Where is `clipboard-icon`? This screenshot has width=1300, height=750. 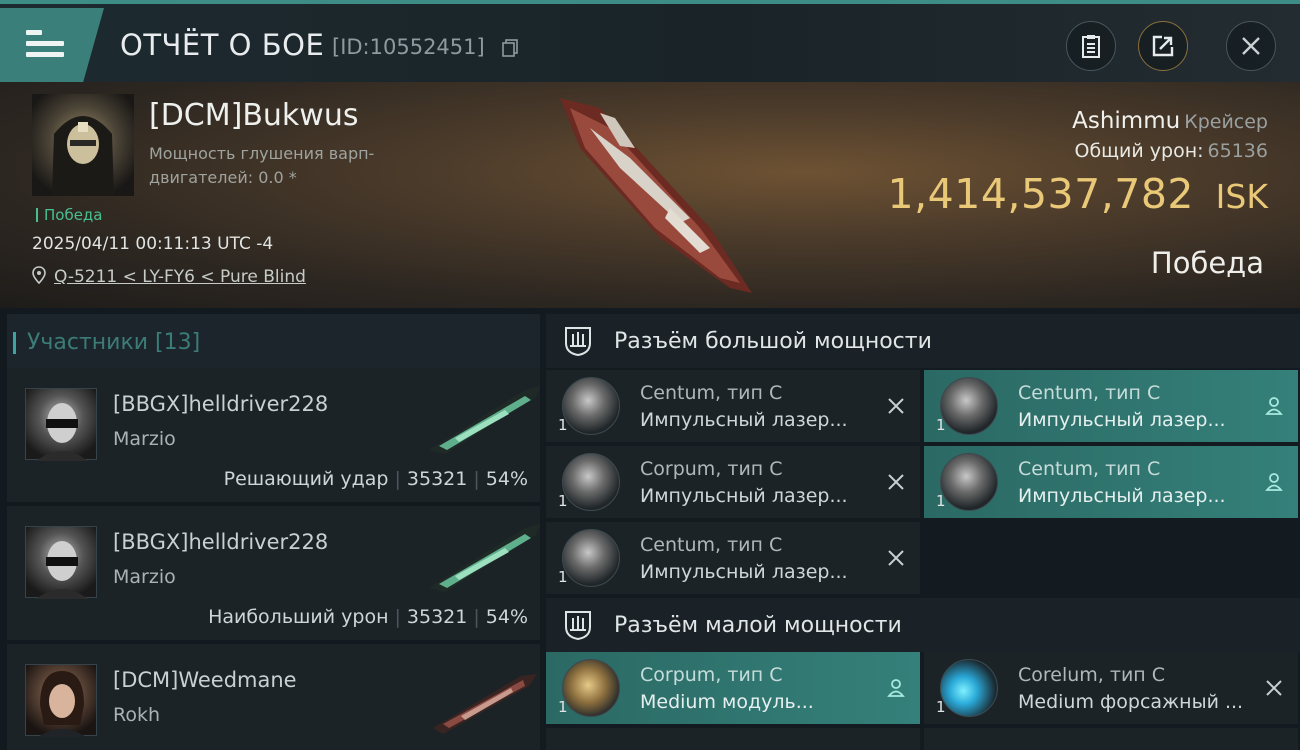
clipboard-icon is located at coordinates (1091, 46).